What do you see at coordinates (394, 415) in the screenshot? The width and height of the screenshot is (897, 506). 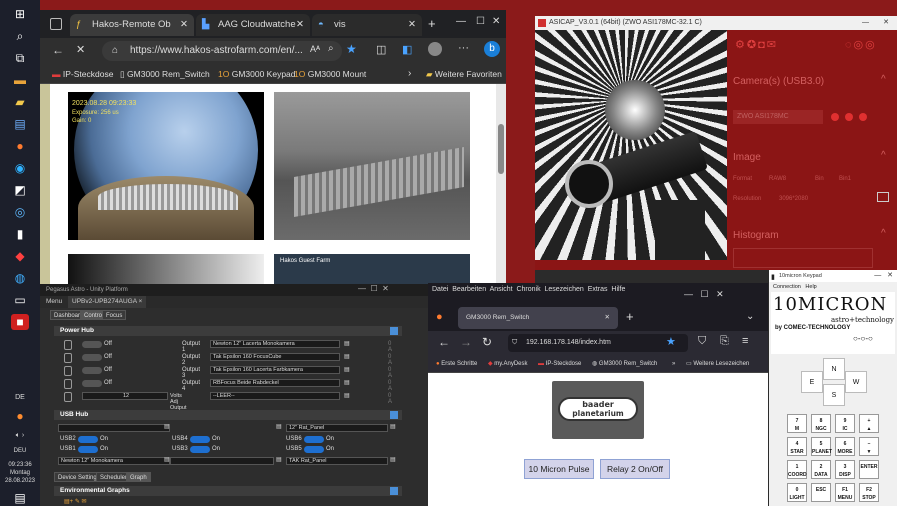 I see `usb-hub-info-icon` at bounding box center [394, 415].